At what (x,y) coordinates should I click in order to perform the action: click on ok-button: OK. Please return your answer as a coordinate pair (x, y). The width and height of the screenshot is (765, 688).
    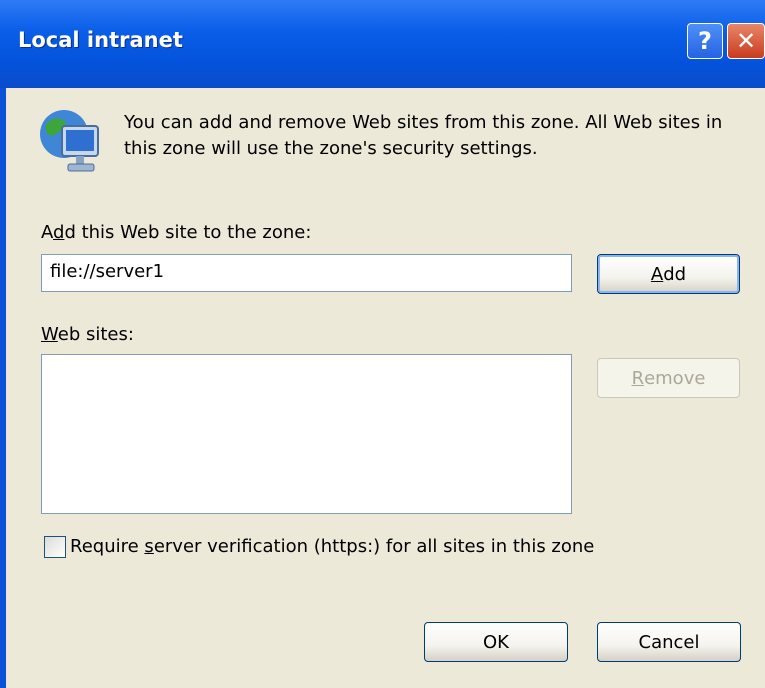
    Looking at the image, I should click on (496, 642).